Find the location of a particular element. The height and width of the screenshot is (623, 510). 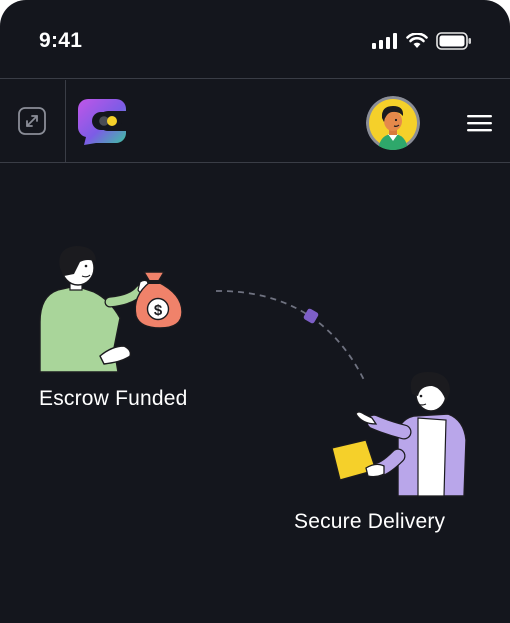

app-logo is located at coordinates (101, 121).